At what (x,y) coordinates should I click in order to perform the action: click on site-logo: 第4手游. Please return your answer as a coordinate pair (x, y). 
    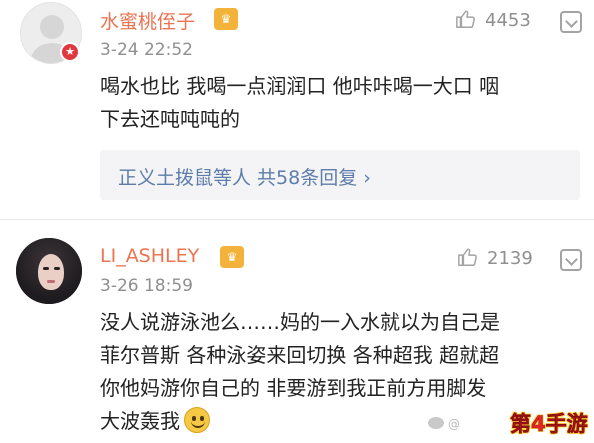
    Looking at the image, I should click on (549, 424).